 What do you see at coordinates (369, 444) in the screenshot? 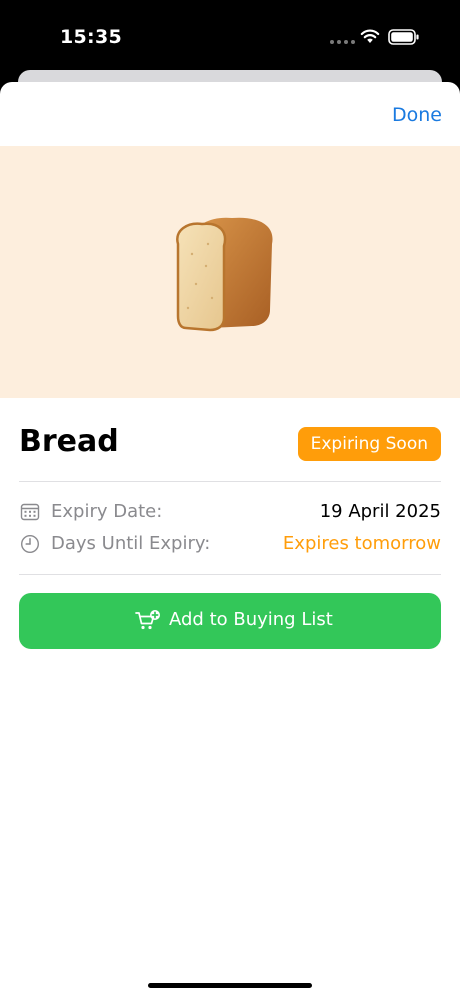
I see `status-badge: Expiring Soon` at bounding box center [369, 444].